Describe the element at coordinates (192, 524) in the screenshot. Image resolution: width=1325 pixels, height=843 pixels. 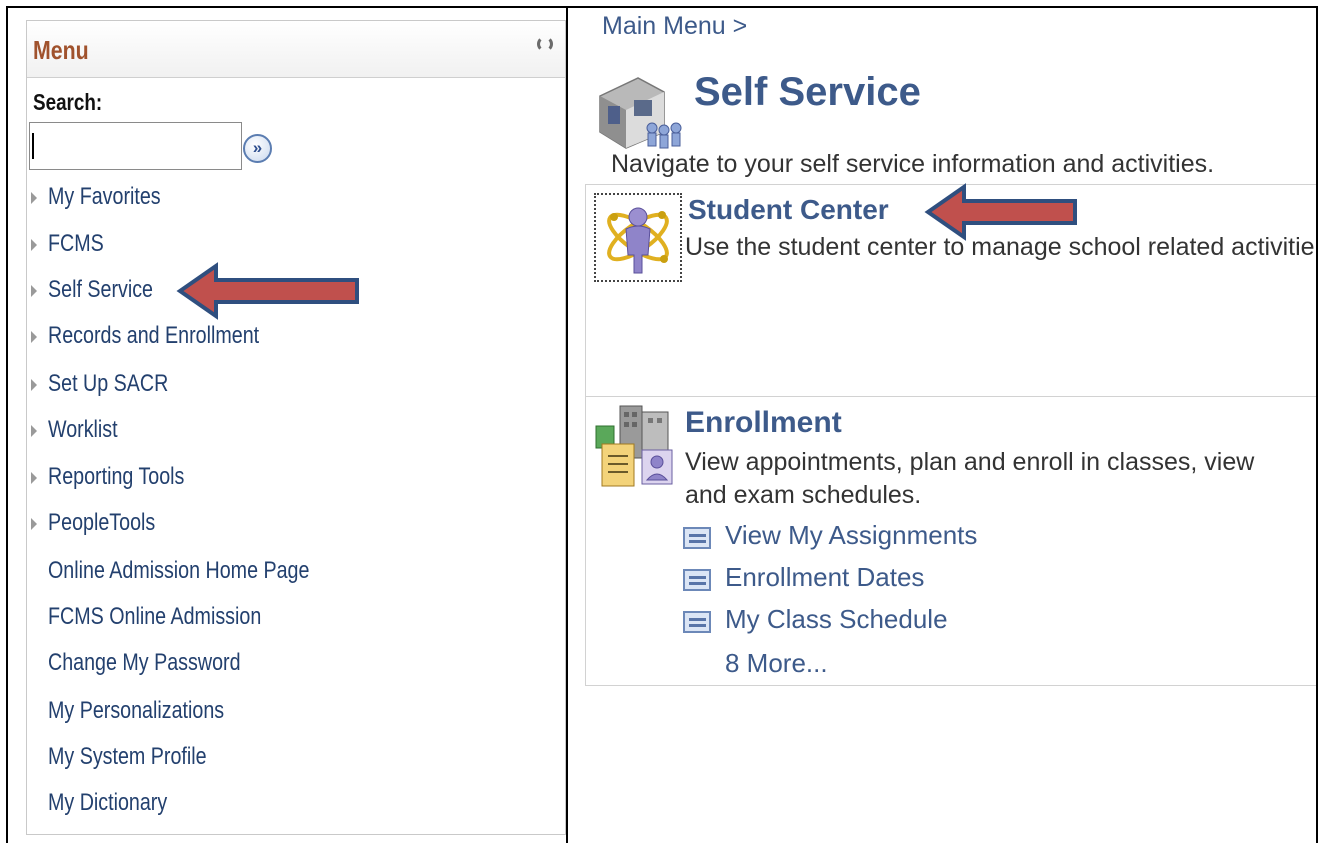
I see `menu-item-peopletools: PeopleTools` at that location.